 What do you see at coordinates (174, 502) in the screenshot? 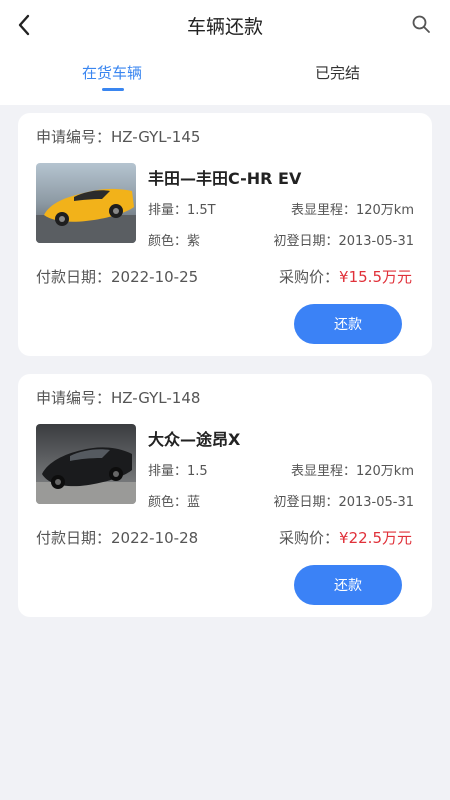
I see `car-color: 颜色：蓝` at bounding box center [174, 502].